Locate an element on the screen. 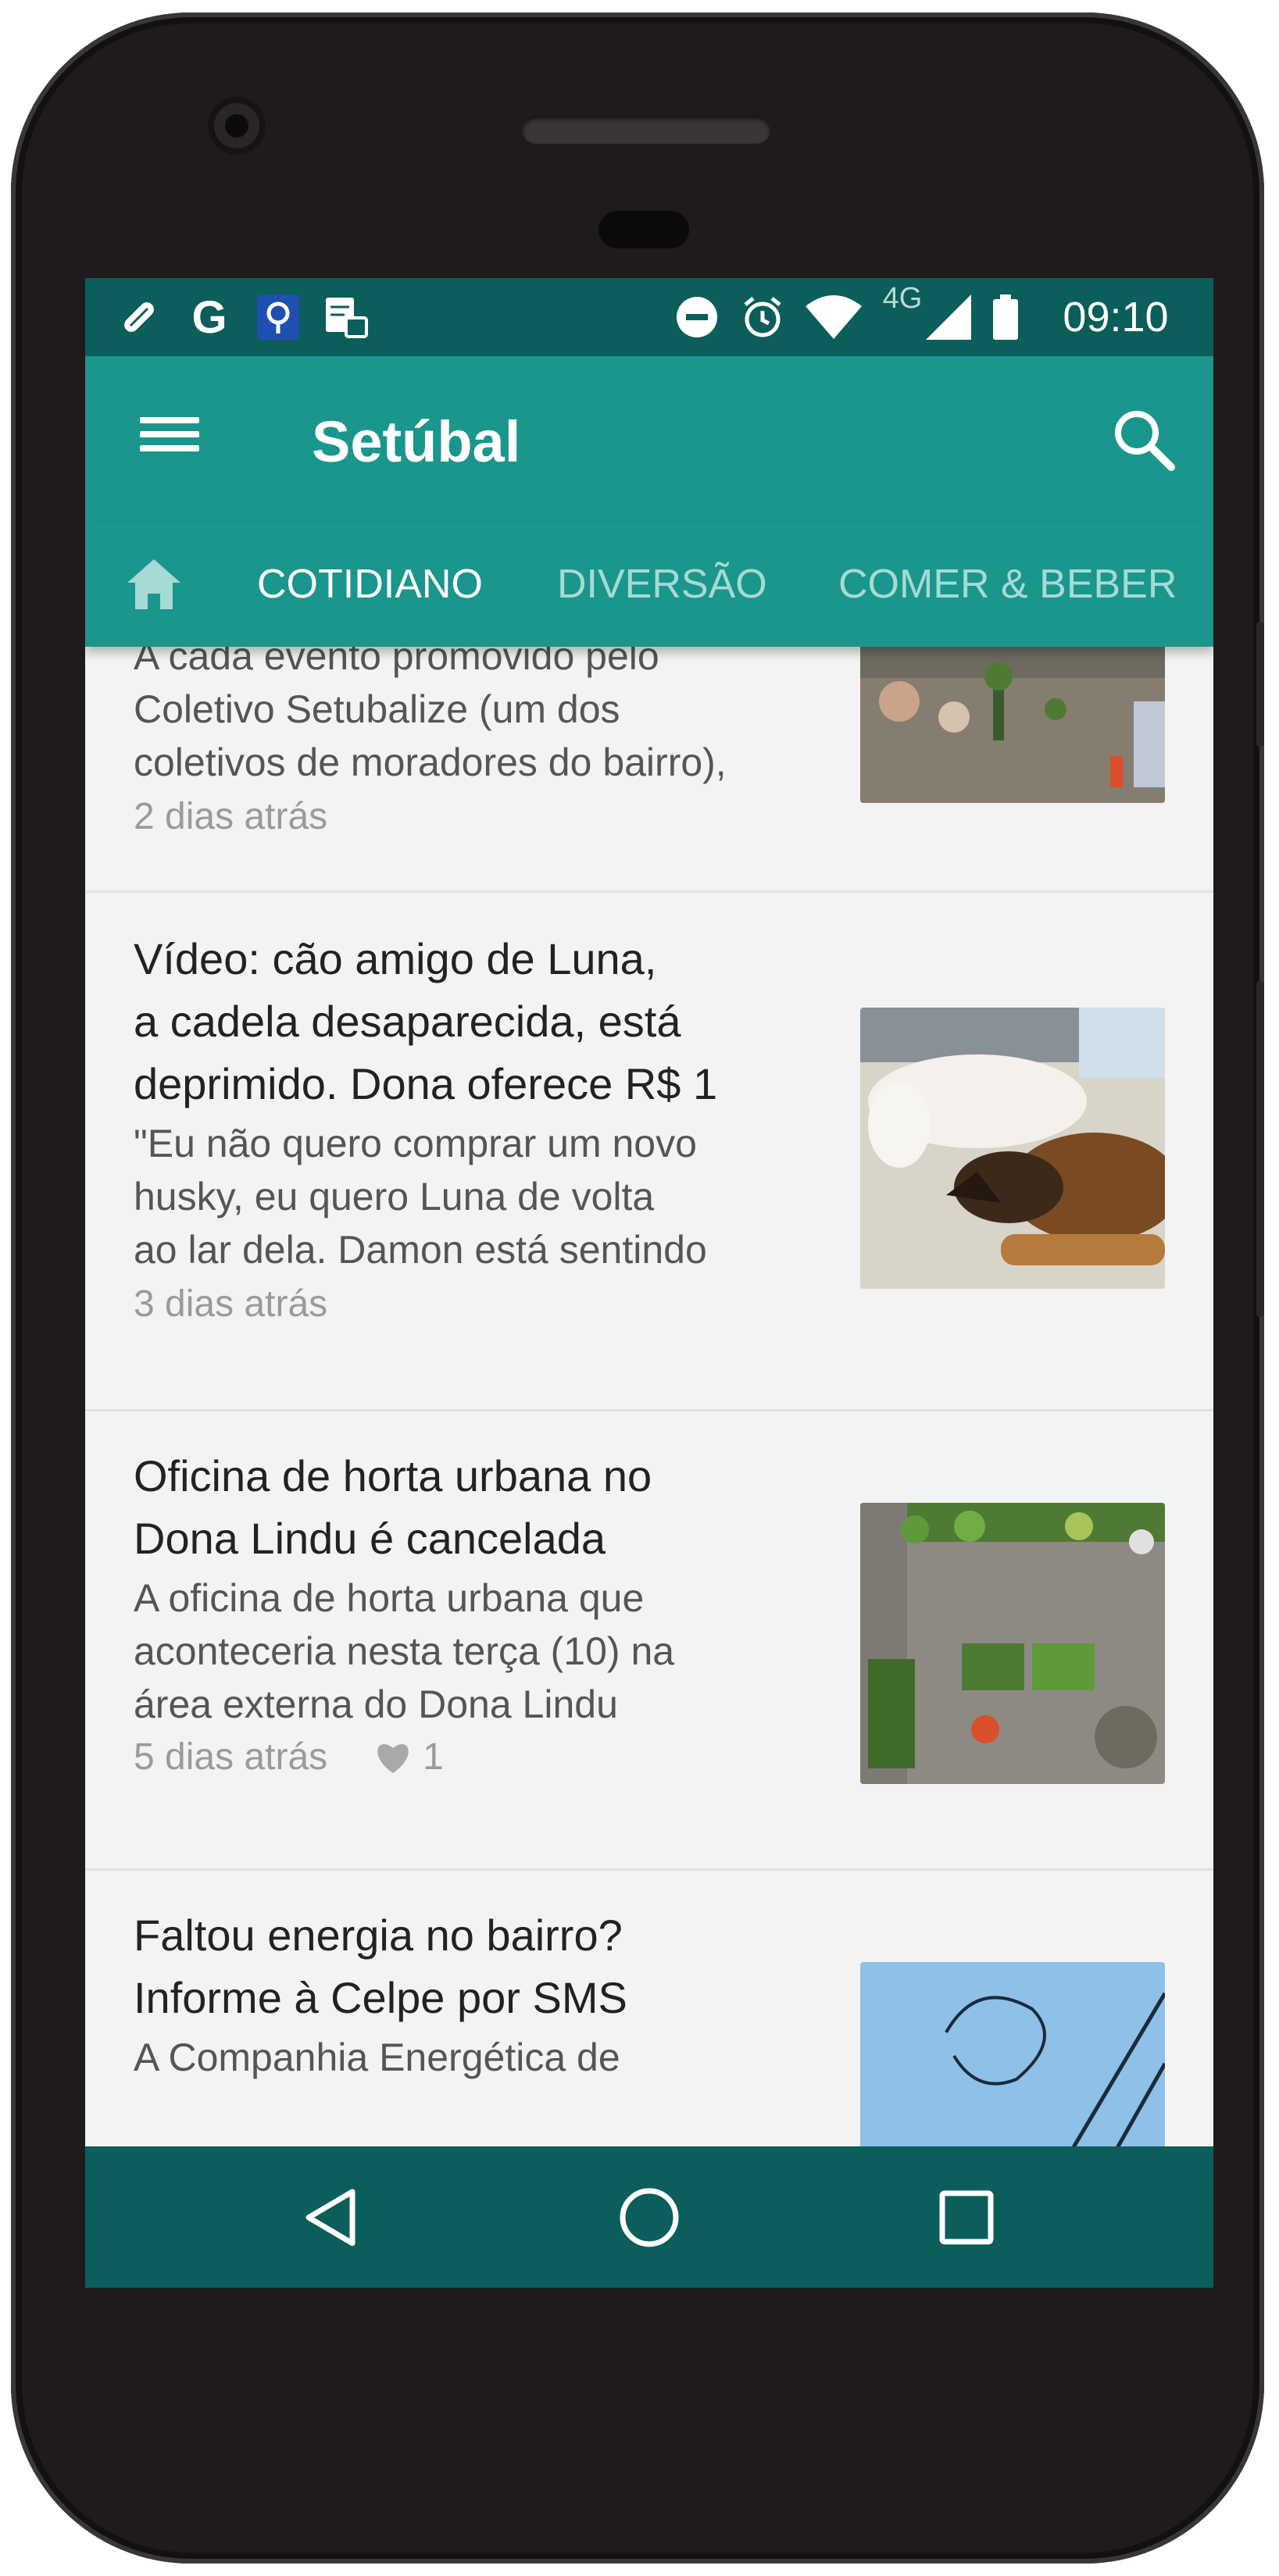 The image size is (1279, 2576). do-not-disturb-icon is located at coordinates (697, 317).